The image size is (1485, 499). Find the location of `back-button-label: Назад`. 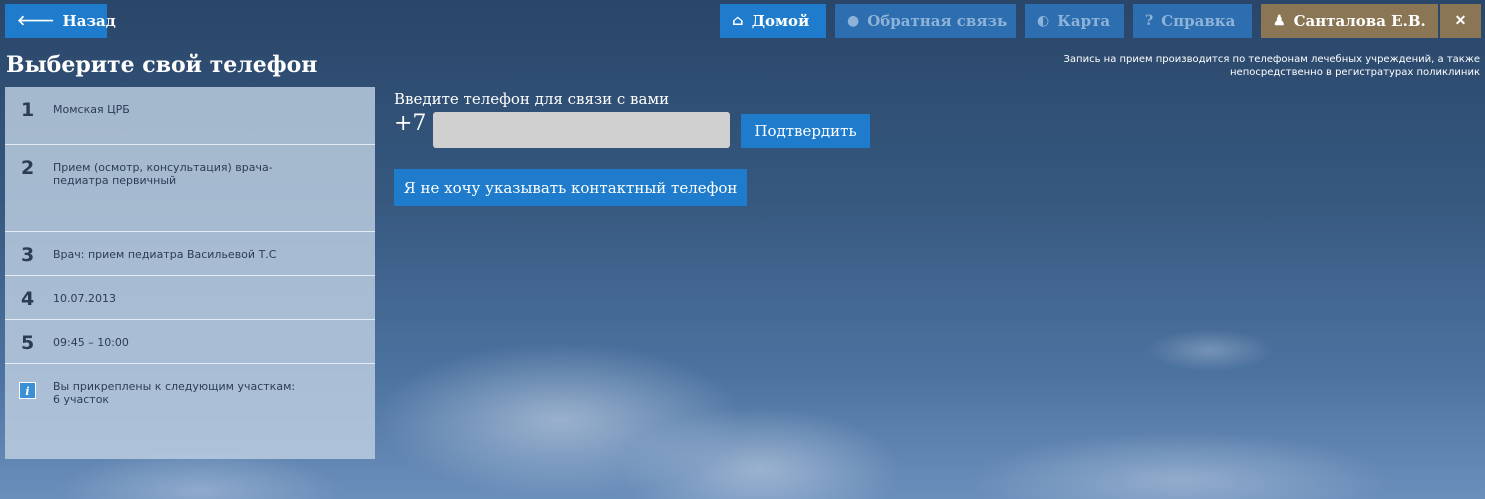

back-button-label: Назад is located at coordinates (89, 21).